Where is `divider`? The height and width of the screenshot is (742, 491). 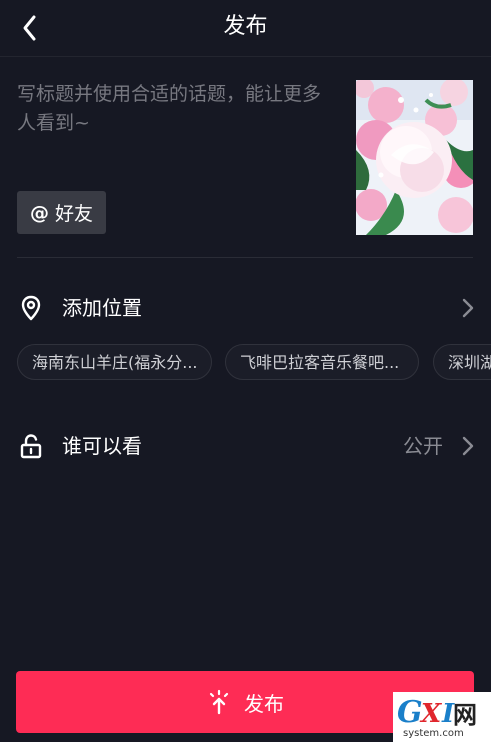
divider is located at coordinates (245, 257).